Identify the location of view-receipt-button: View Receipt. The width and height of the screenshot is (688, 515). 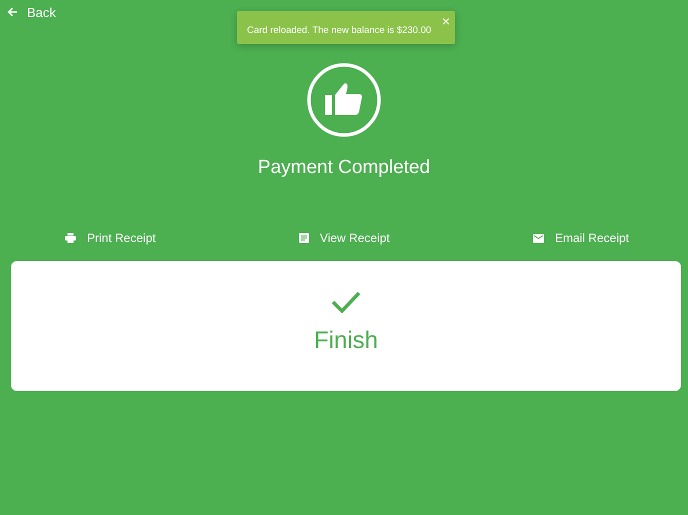
(344, 238).